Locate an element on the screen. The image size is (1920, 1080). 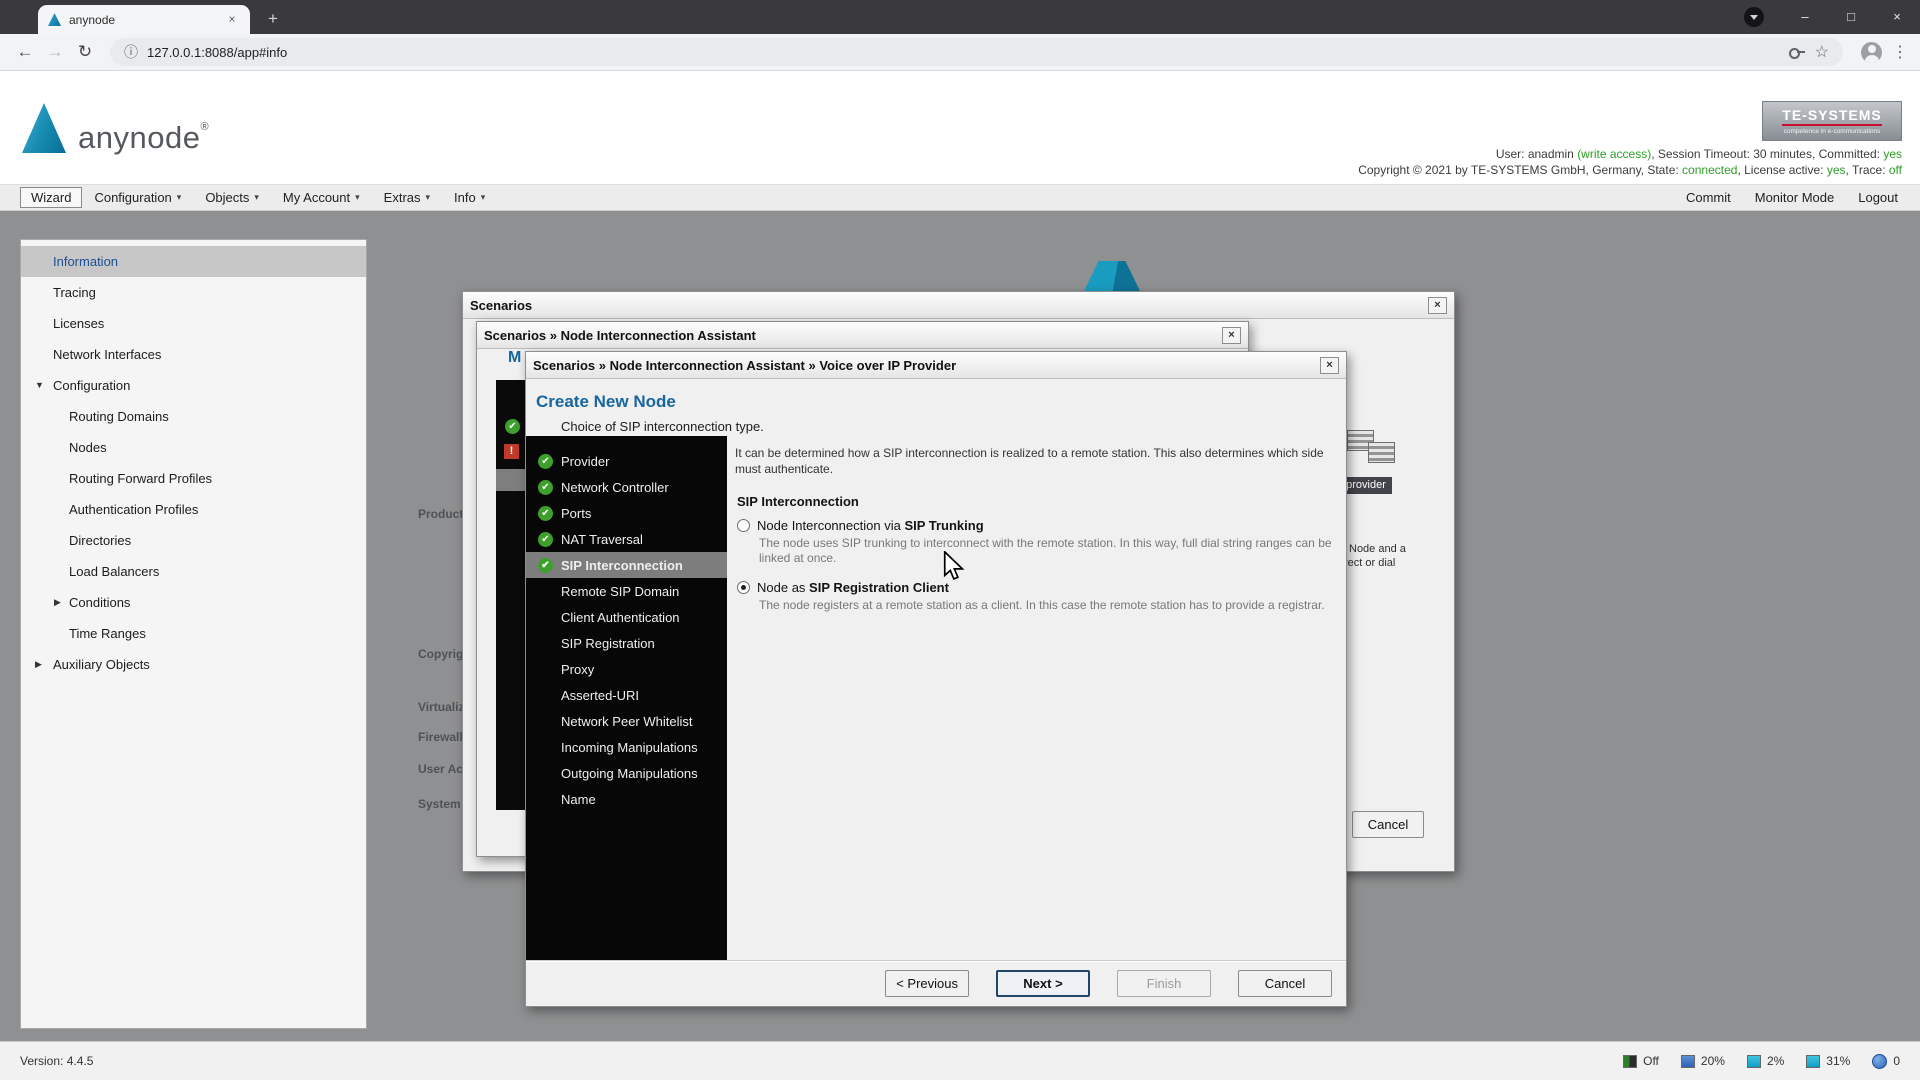
sidebar-item-time-ranges: Time Ranges is located at coordinates (193, 633).